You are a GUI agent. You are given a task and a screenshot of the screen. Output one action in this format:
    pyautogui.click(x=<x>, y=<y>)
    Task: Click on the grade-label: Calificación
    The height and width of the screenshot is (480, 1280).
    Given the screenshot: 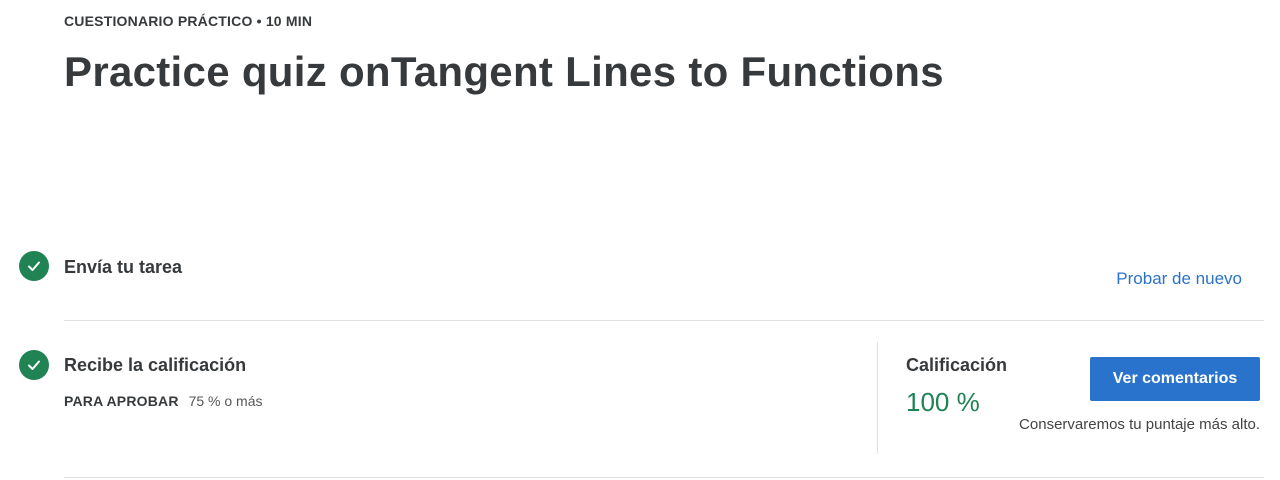 What is the action you would take?
    pyautogui.click(x=957, y=365)
    